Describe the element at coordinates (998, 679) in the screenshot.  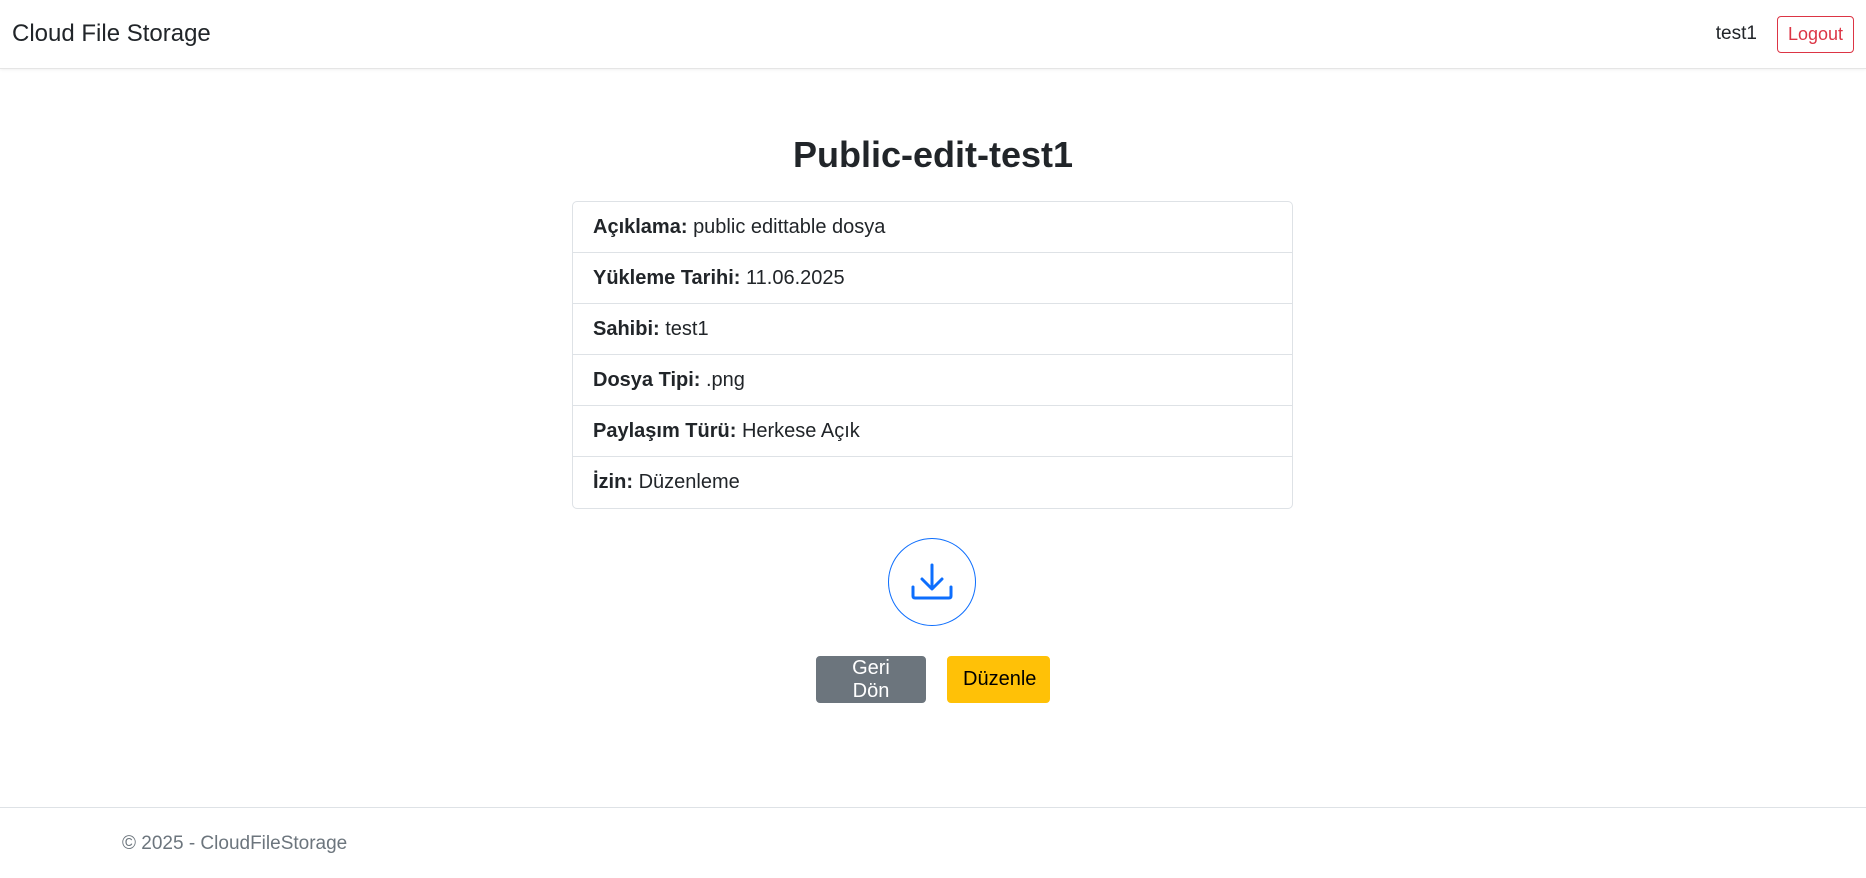
I see `edit-button: Düzenle` at that location.